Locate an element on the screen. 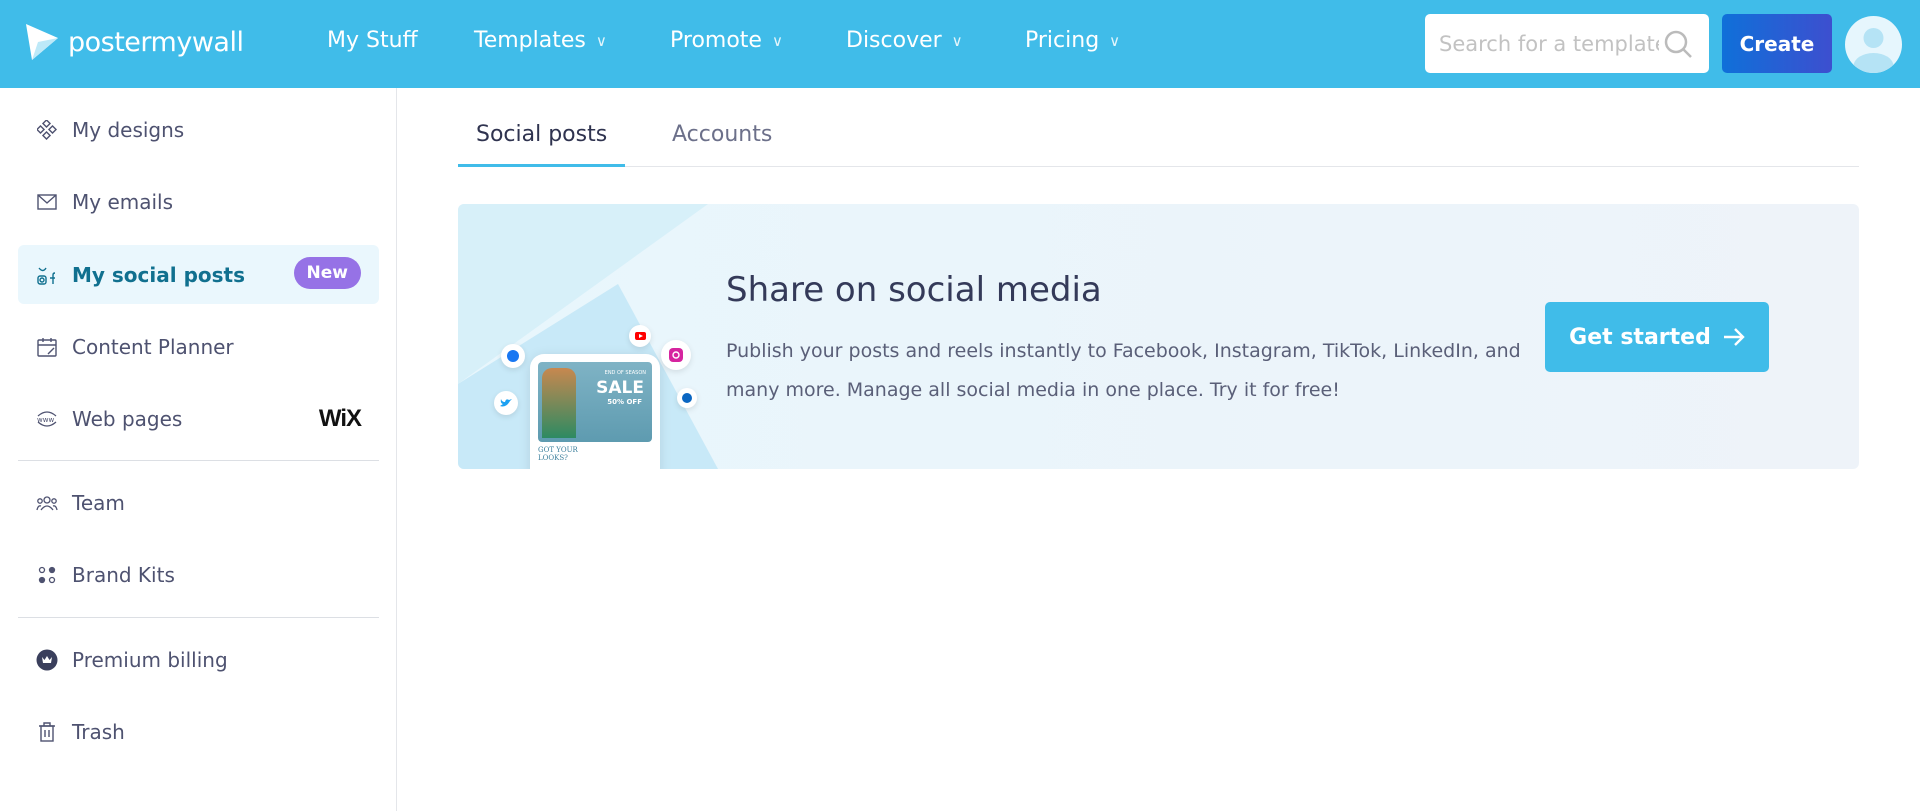 Image resolution: width=1920 pixels, height=811 pixels. trash-icon is located at coordinates (47, 732).